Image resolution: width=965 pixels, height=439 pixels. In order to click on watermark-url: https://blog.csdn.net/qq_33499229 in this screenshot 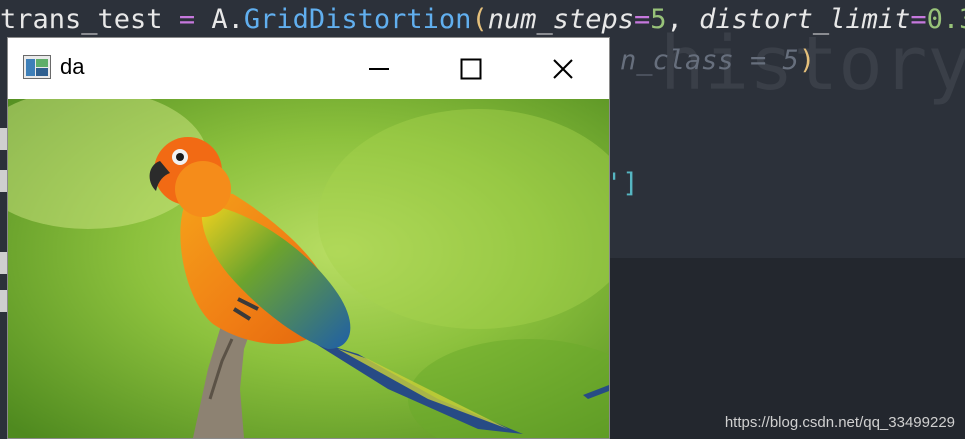, I will do `click(839, 422)`.